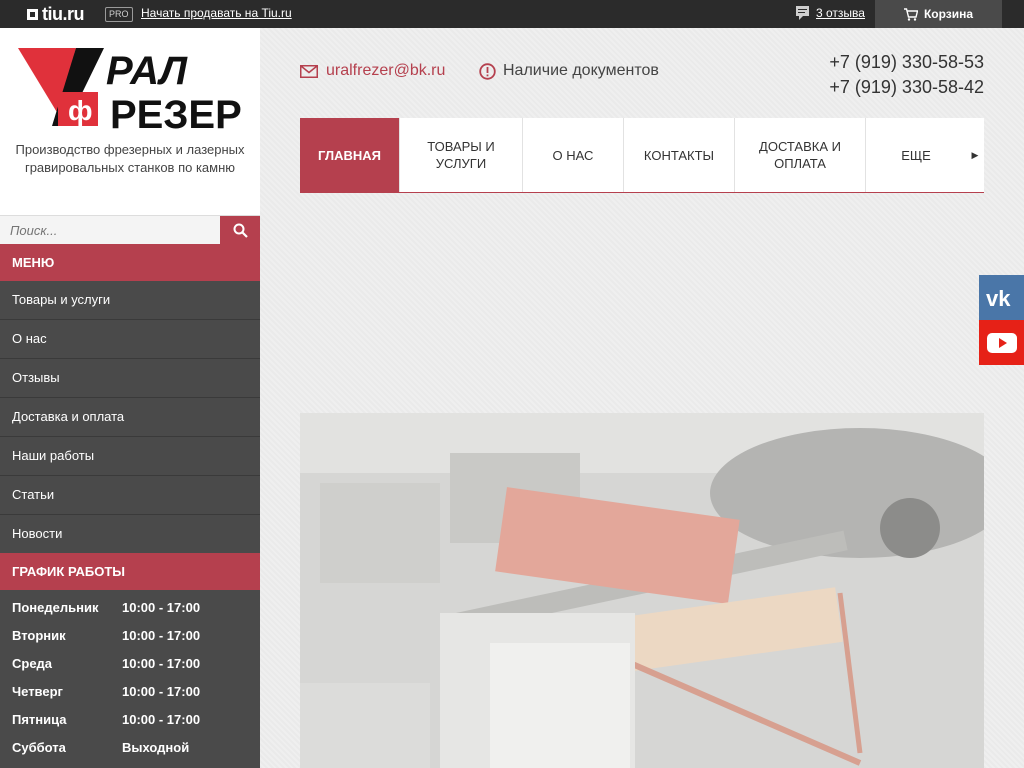 The height and width of the screenshot is (768, 1024). What do you see at coordinates (176, 112) in the screenshot?
I see `svg-text: РЕЗЕР` at bounding box center [176, 112].